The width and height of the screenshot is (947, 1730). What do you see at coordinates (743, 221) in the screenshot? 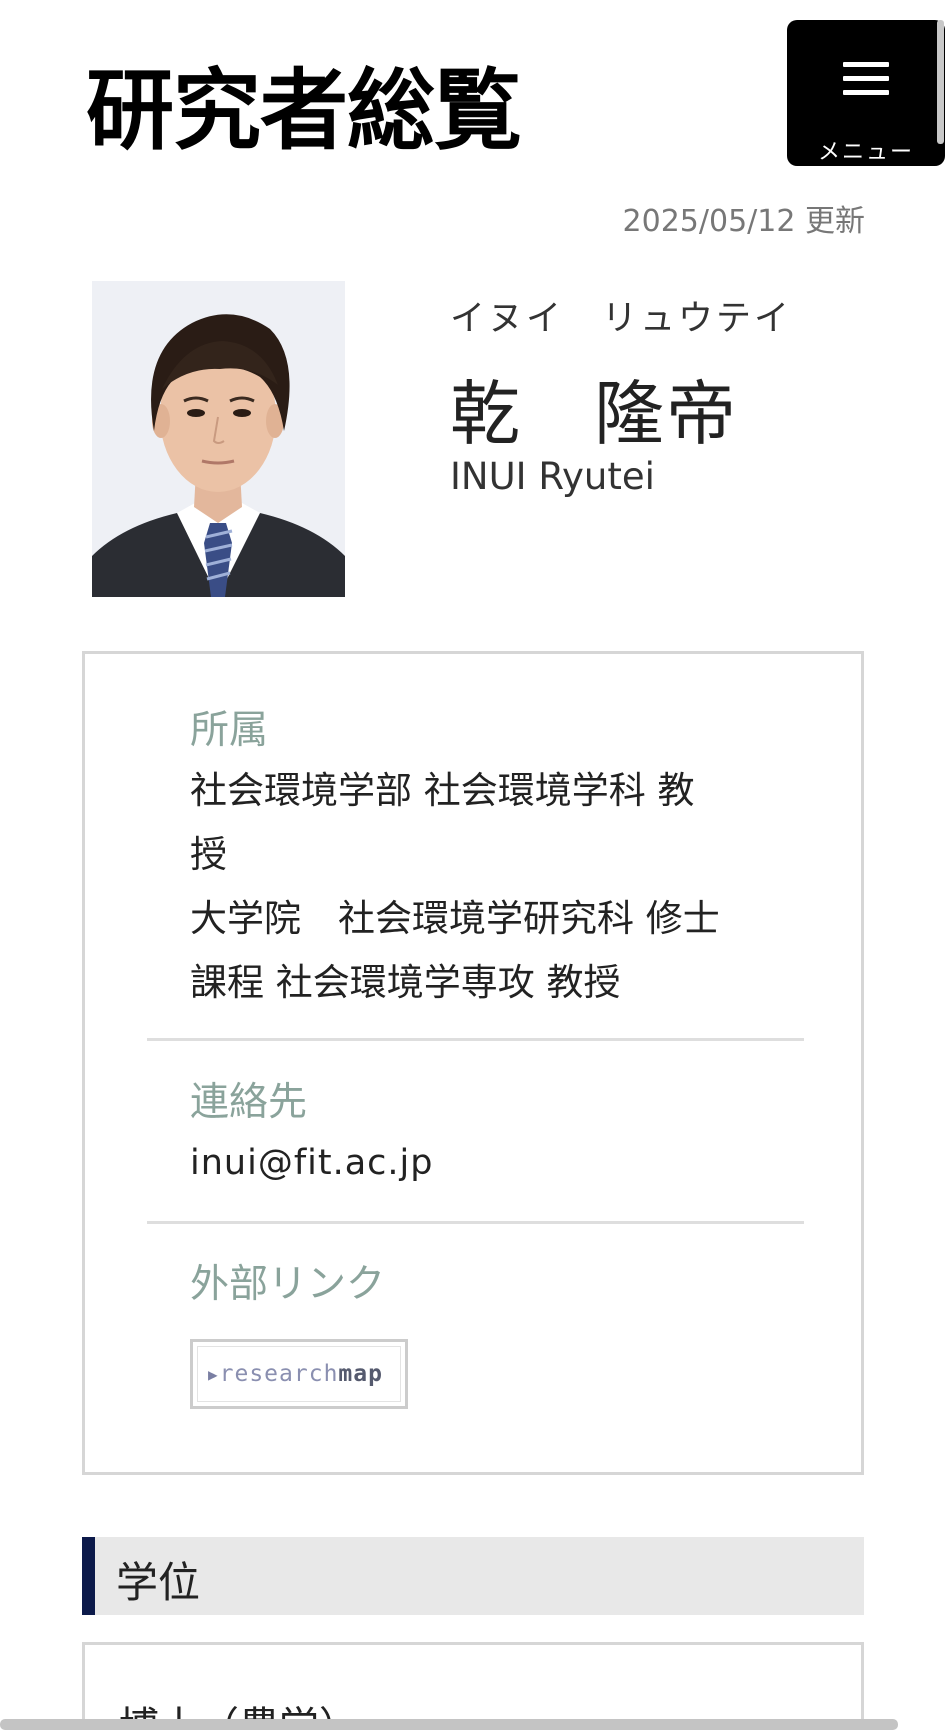
I see `updated-date: 2025/05/12 更新` at bounding box center [743, 221].